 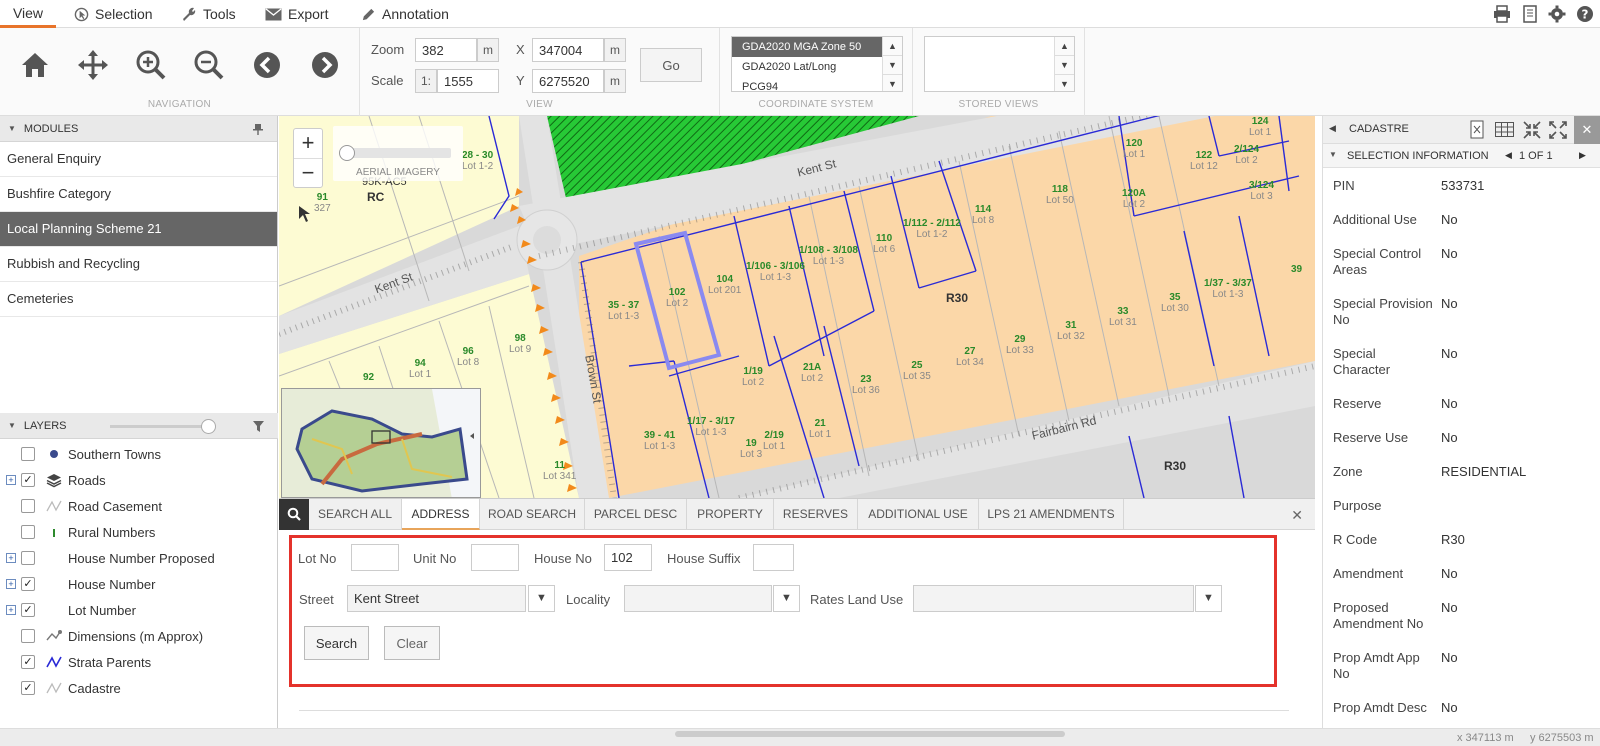 I want to click on horizontal-scrollbar, so click(x=870, y=734).